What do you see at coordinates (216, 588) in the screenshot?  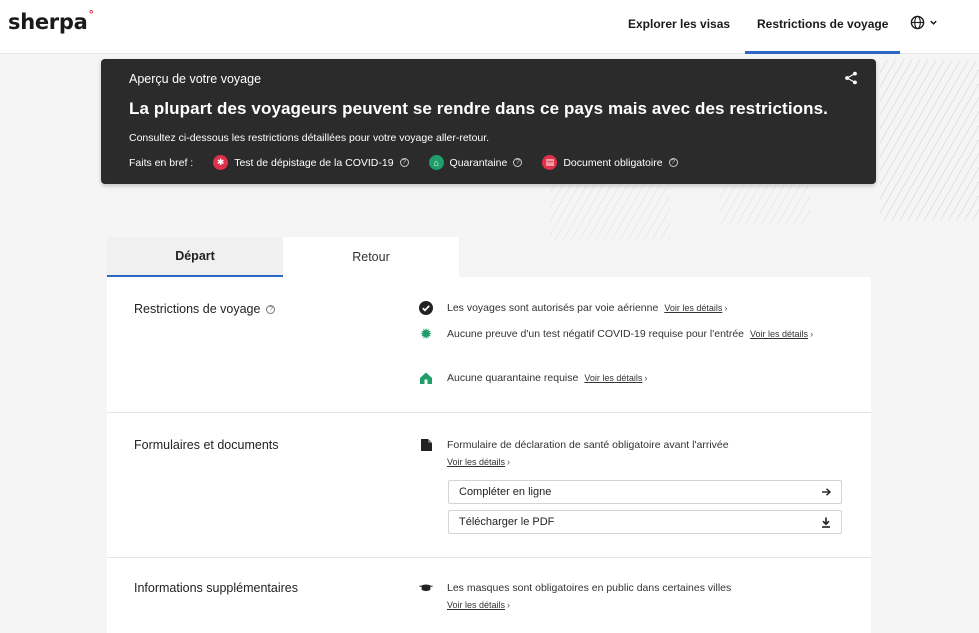 I see `section-title: Informations supplémentaires` at bounding box center [216, 588].